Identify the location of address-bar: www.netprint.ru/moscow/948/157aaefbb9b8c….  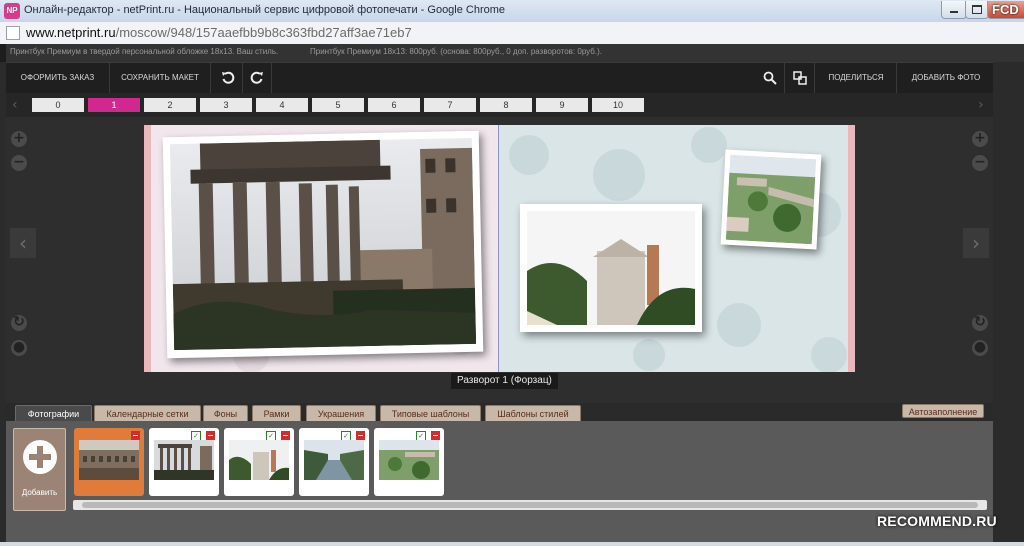
(512, 33).